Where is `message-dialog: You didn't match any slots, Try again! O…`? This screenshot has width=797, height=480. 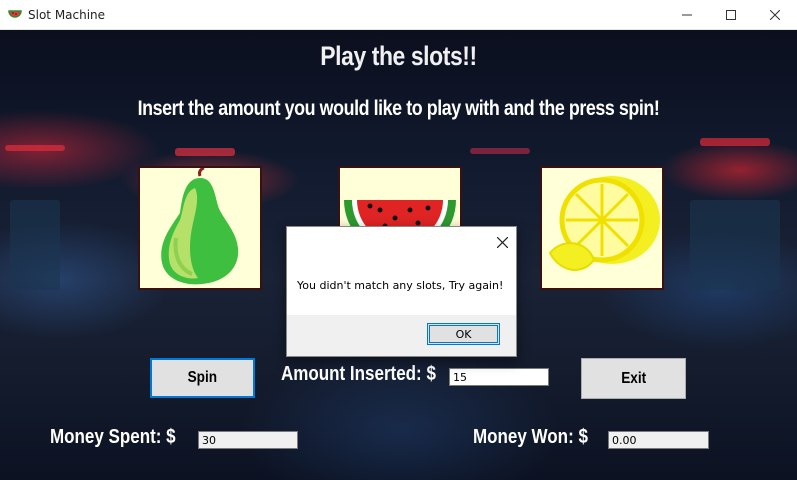
message-dialog: You didn't match any slots, Try again! O… is located at coordinates (401, 291).